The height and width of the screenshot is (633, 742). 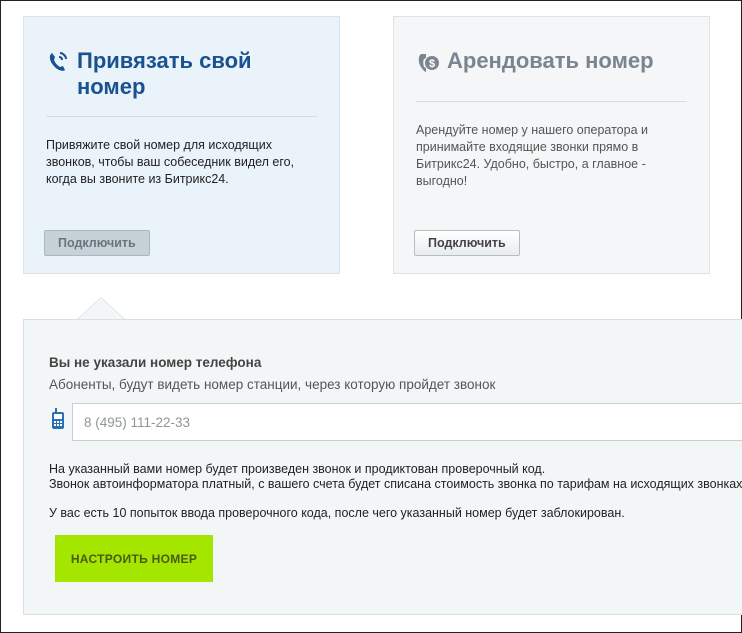 What do you see at coordinates (551, 101) in the screenshot?
I see `rent-card-divider` at bounding box center [551, 101].